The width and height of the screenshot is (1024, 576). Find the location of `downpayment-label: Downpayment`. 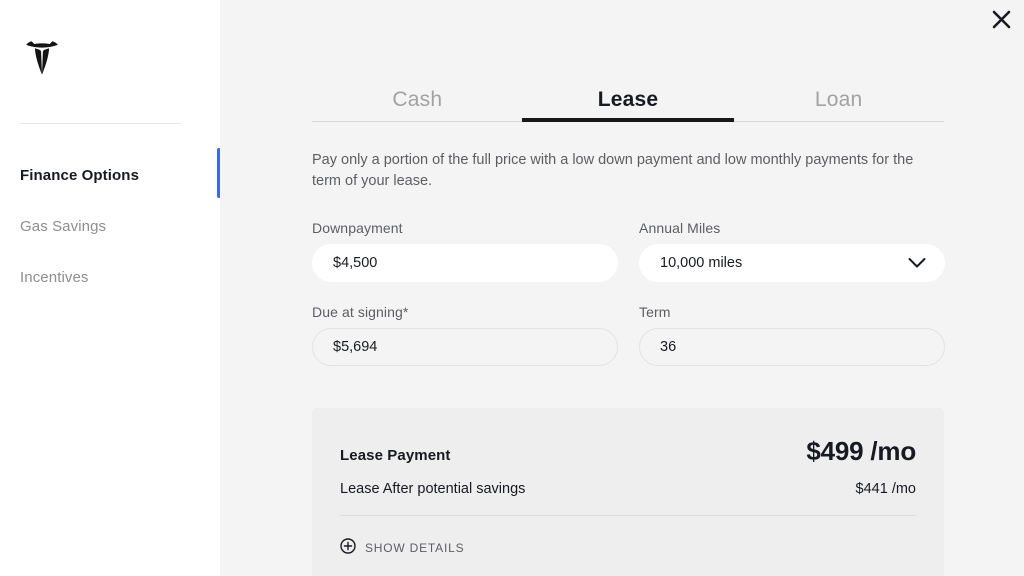

downpayment-label: Downpayment is located at coordinates (357, 228).